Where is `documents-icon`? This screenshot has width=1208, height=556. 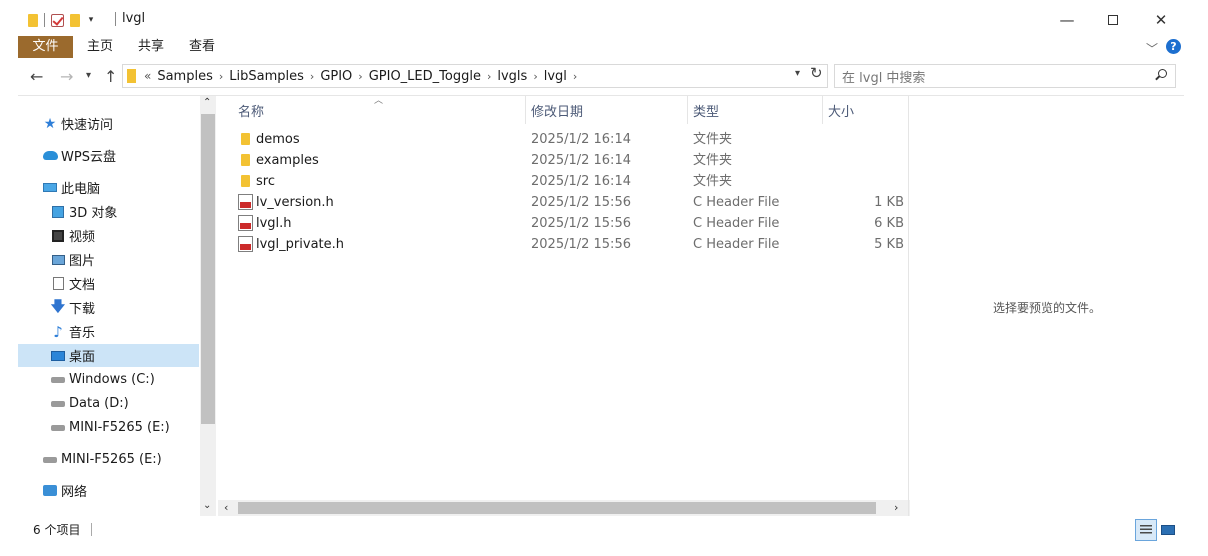 documents-icon is located at coordinates (58, 284).